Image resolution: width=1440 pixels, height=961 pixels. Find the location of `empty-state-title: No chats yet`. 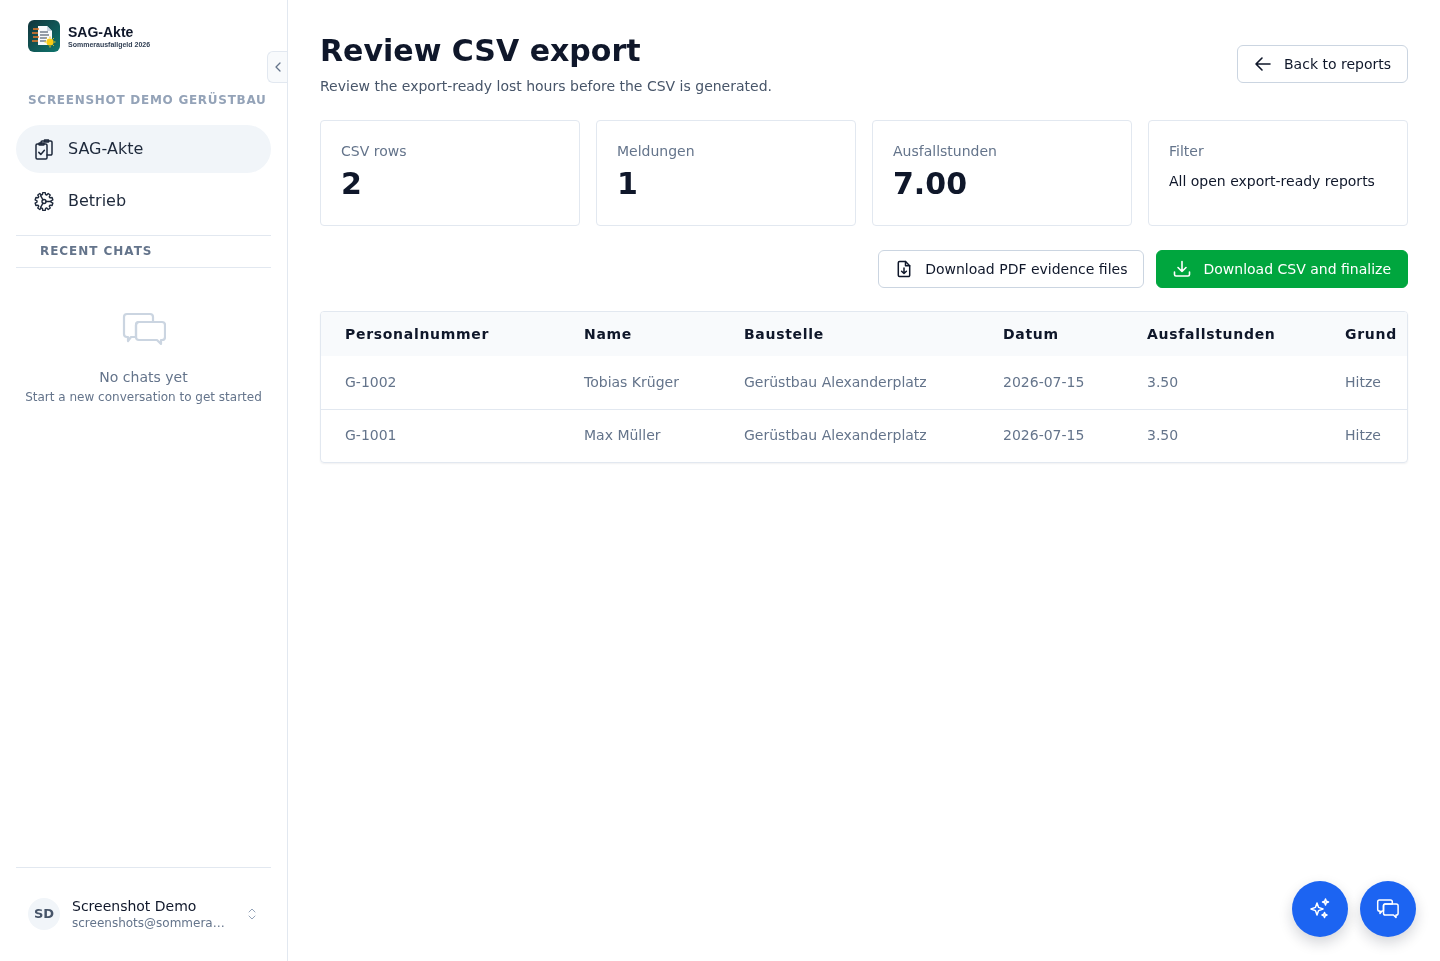

empty-state-title: No chats yet is located at coordinates (143, 377).